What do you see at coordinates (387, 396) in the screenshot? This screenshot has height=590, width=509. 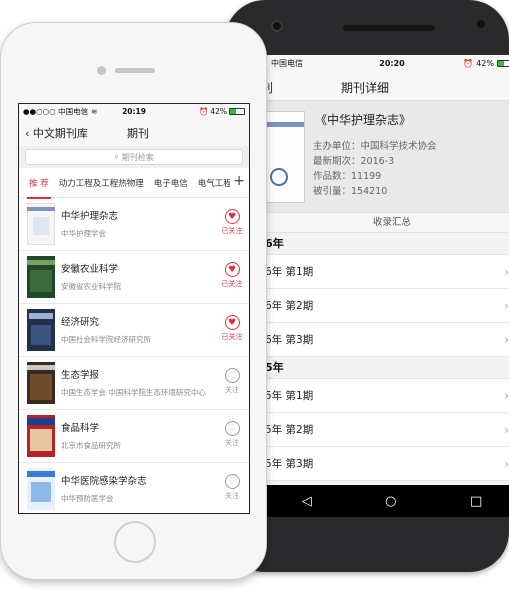 I see `issue-row: 5年 第1期 ›` at bounding box center [387, 396].